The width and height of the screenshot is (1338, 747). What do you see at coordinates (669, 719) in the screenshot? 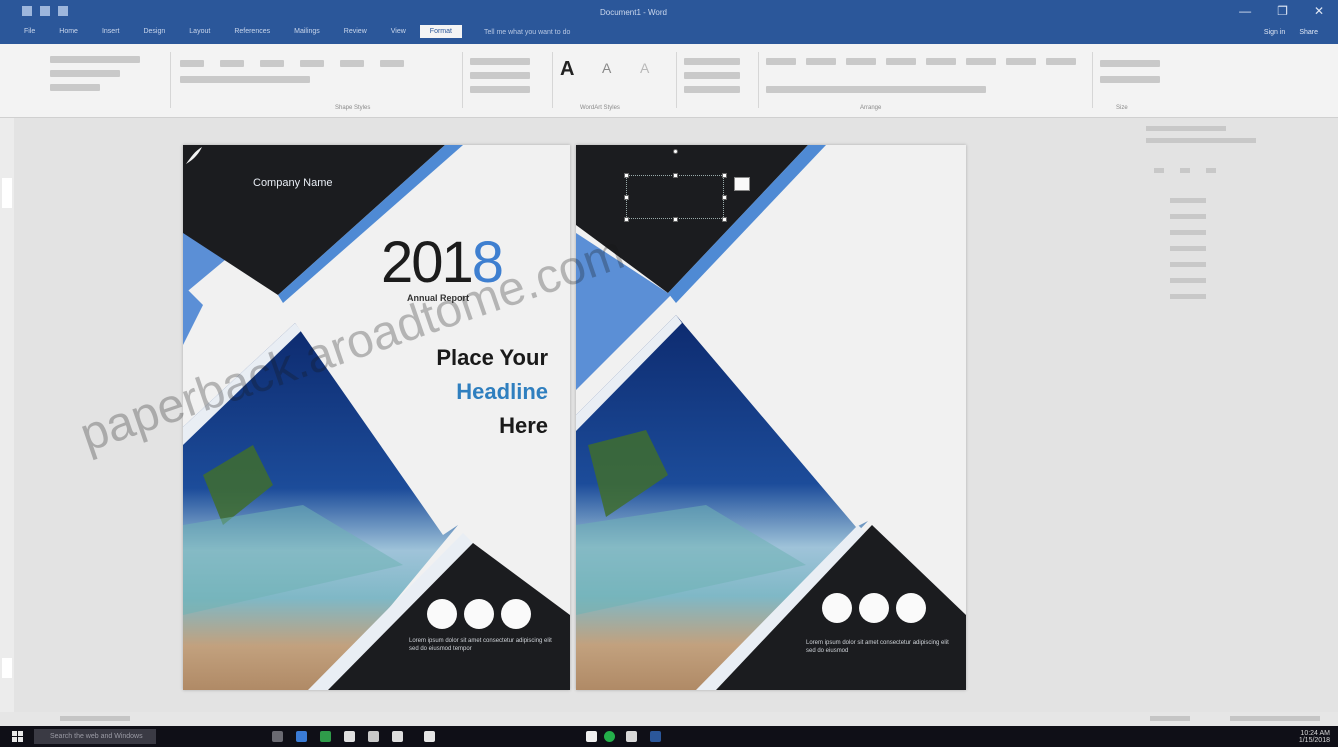
I see `status-bar` at bounding box center [669, 719].